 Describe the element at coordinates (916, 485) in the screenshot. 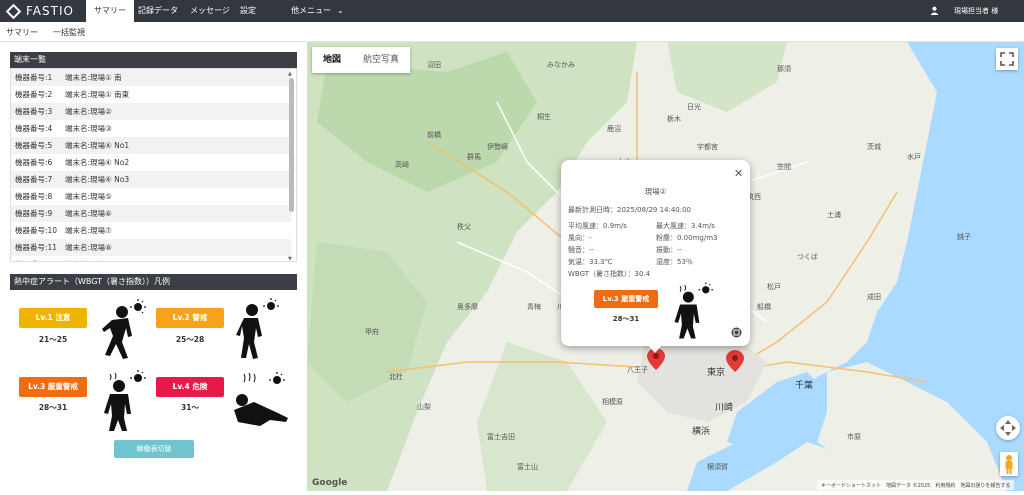

I see `map-attribution: キーボードショートカット 地図データ ©2025 利用規約 地図の誤りを報告する` at that location.